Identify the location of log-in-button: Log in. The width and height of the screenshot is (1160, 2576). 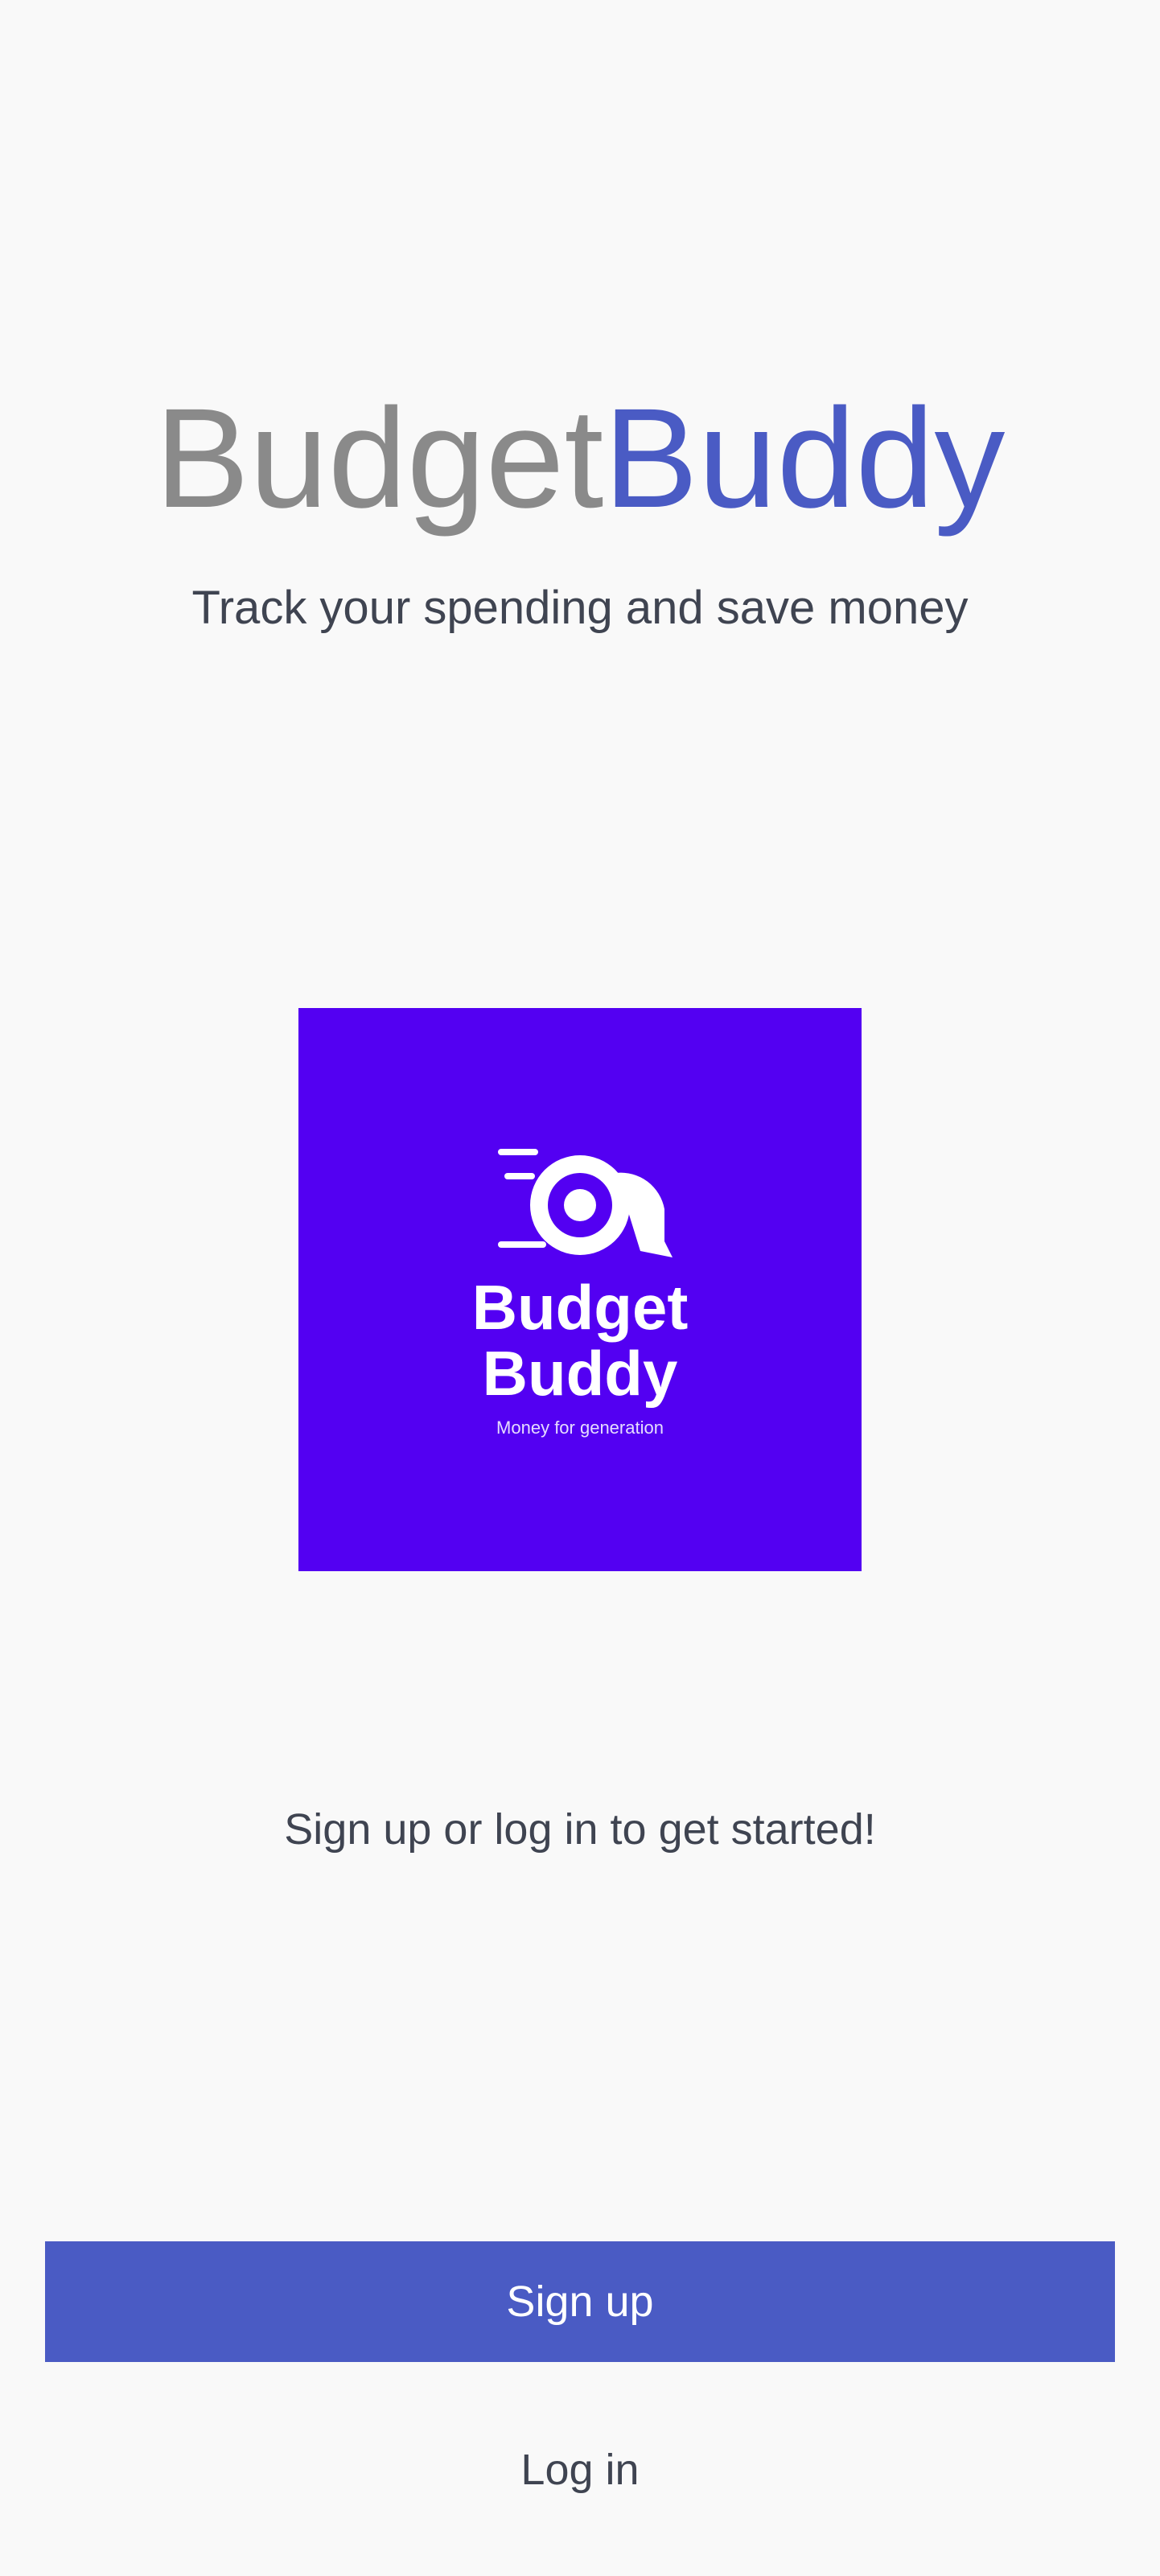
(580, 2470).